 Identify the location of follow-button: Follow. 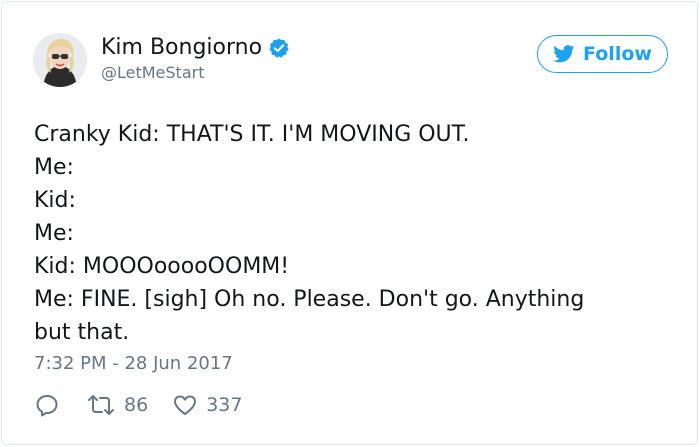
(602, 54).